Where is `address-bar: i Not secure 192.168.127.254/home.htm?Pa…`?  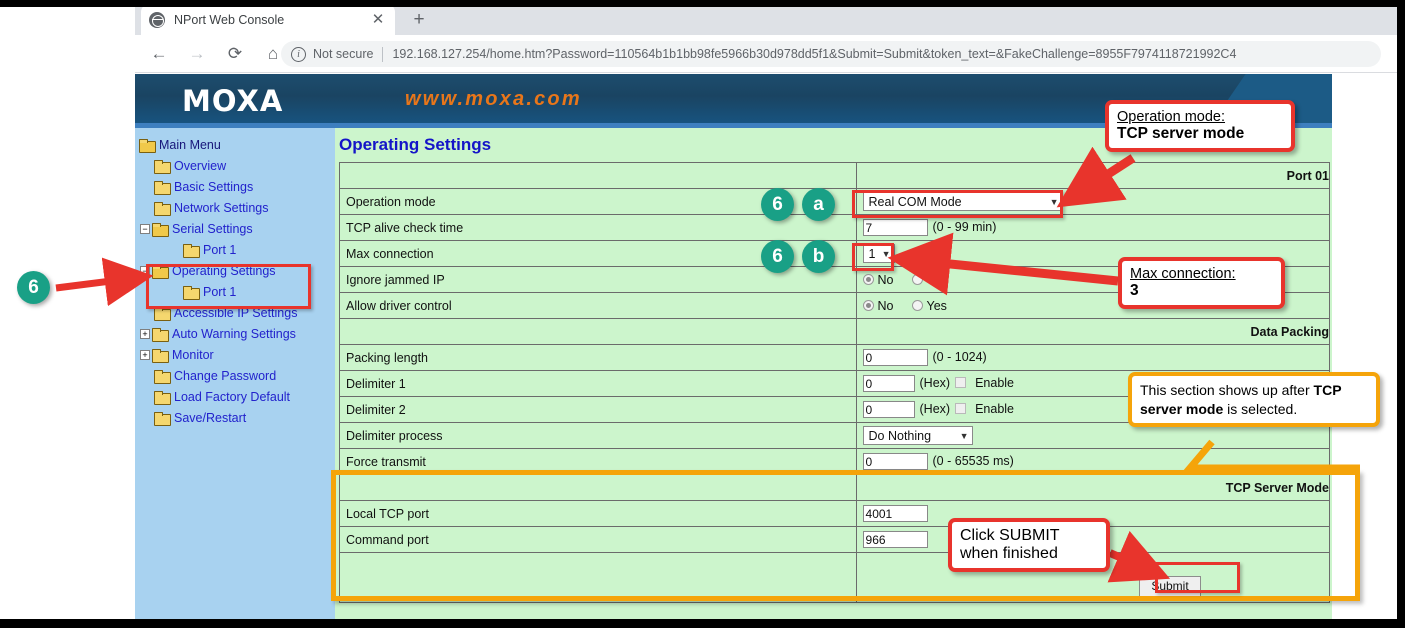
address-bar: i Not secure 192.168.127.254/home.htm?Pa… is located at coordinates (831, 54).